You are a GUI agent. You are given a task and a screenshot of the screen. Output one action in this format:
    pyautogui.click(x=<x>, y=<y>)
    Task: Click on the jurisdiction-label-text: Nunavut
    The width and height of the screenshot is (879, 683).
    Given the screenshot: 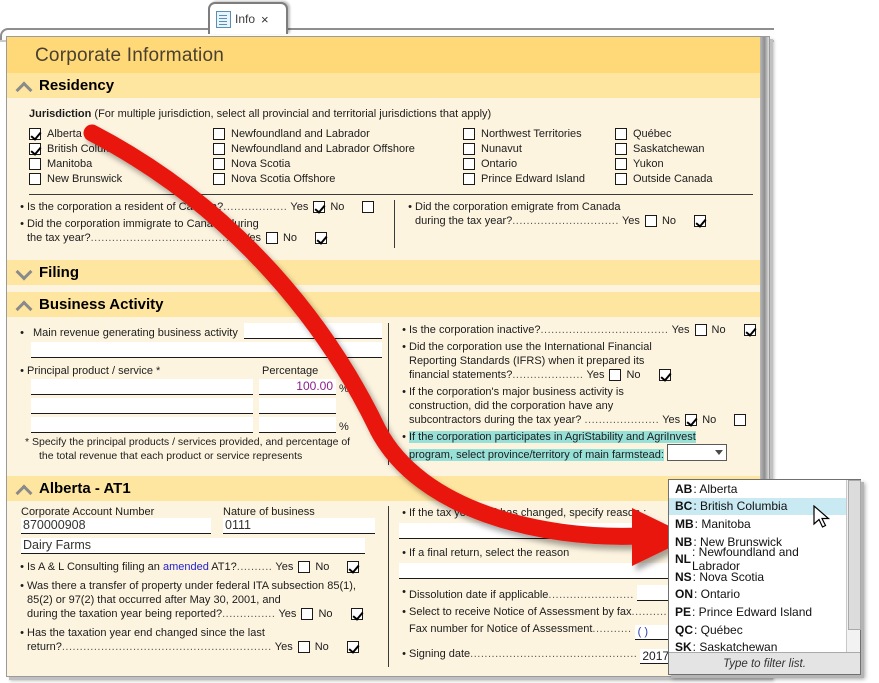 What is the action you would take?
    pyautogui.click(x=501, y=149)
    